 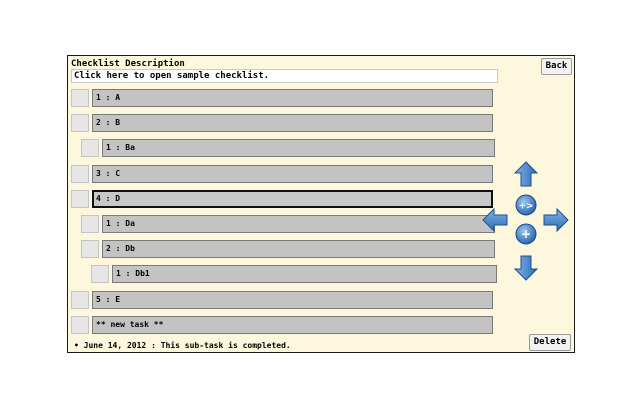 I want to click on add-icon: +, so click(x=526, y=234).